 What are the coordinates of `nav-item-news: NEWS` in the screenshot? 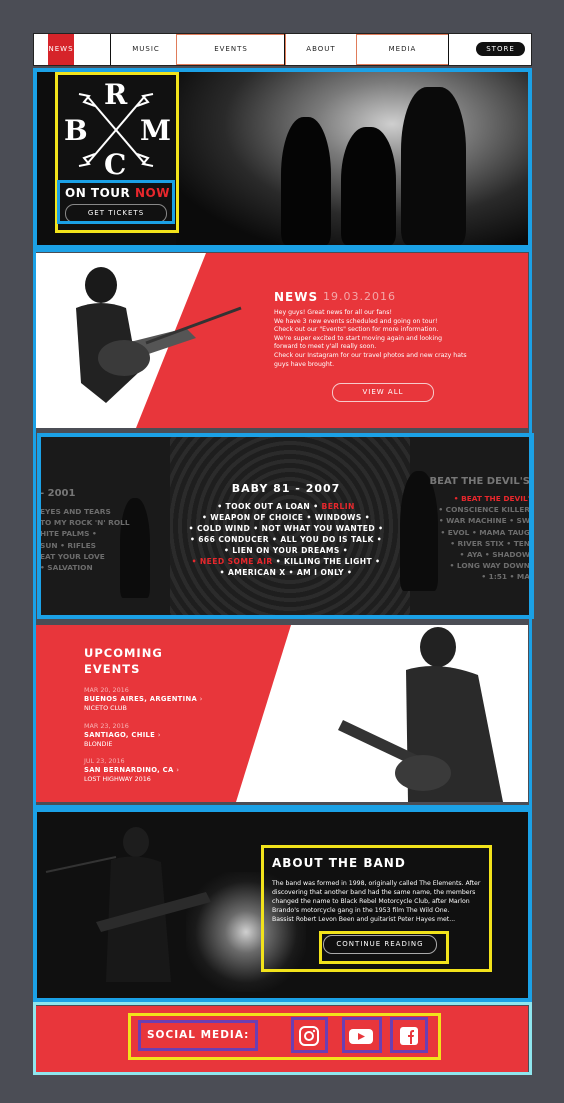 It's located at (61, 49).